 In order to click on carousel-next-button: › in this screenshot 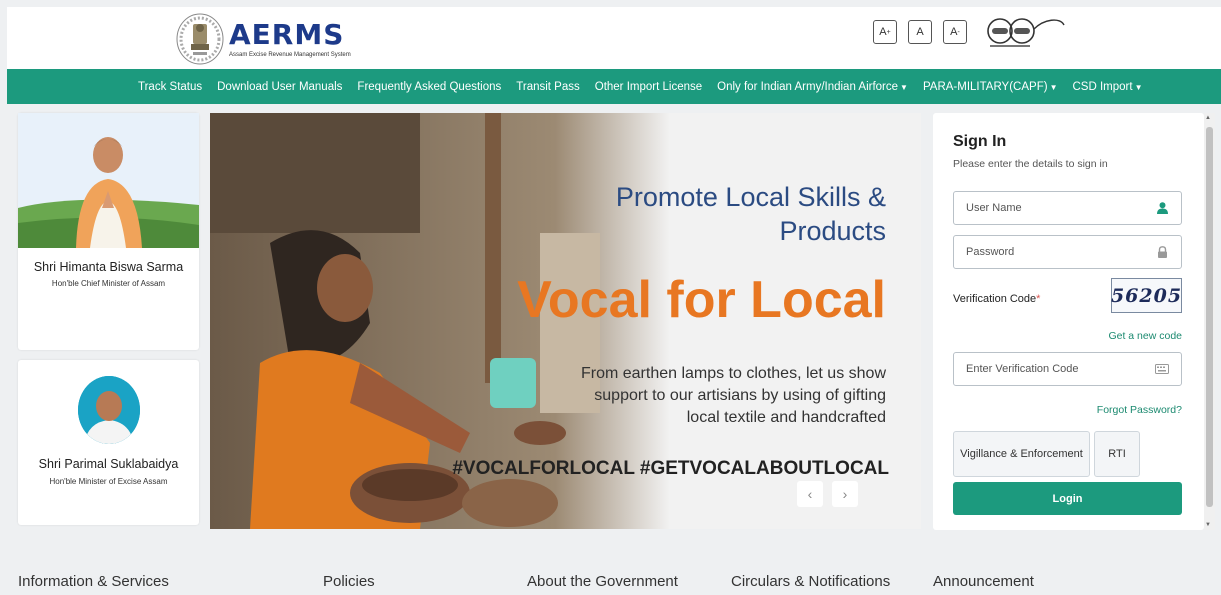, I will do `click(845, 494)`.